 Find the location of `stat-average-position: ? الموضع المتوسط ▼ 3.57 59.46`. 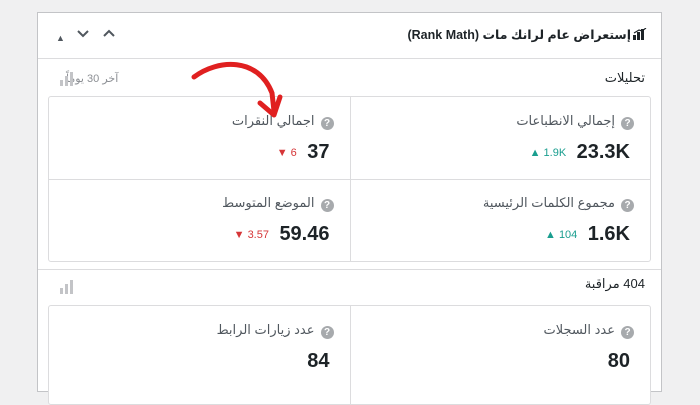

stat-average-position: ? الموضع المتوسط ▼ 3.57 59.46 is located at coordinates (199, 220).